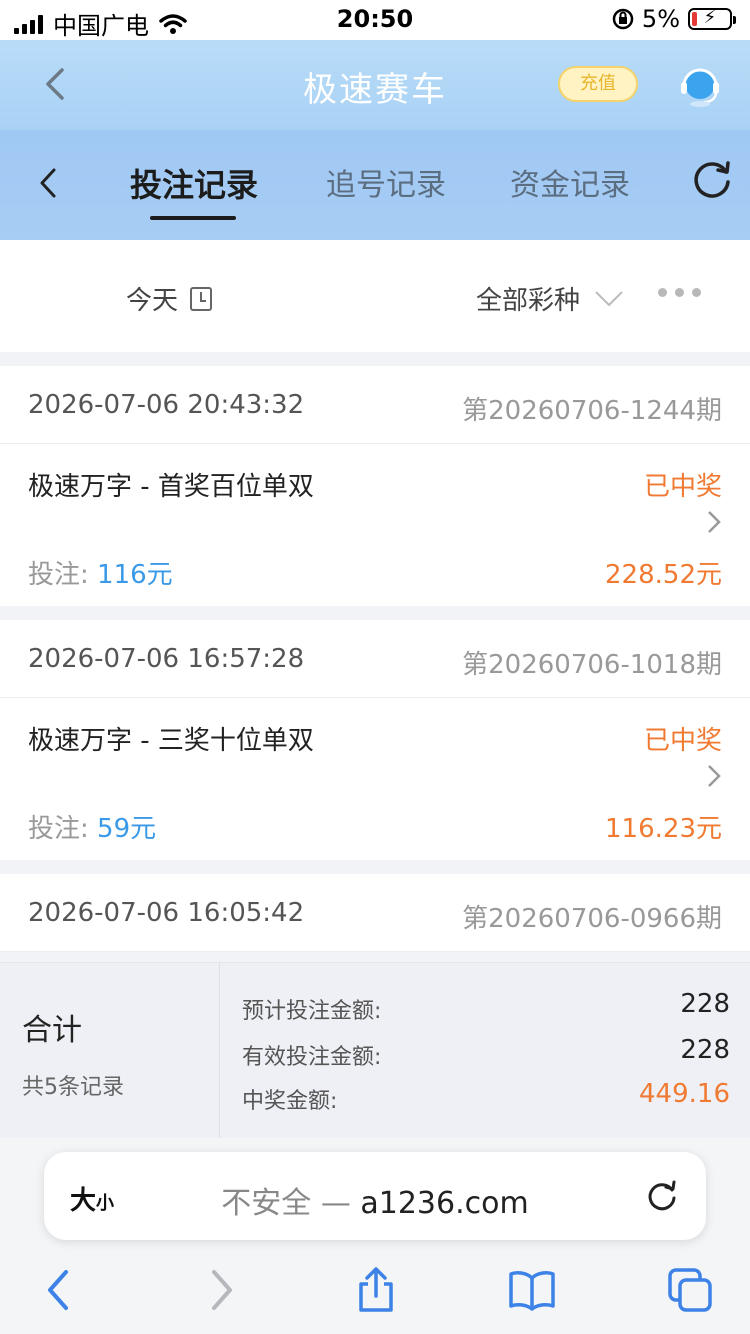 This screenshot has width=750, height=1334. I want to click on summary-row: 有效投注金额: 228, so click(486, 1053).